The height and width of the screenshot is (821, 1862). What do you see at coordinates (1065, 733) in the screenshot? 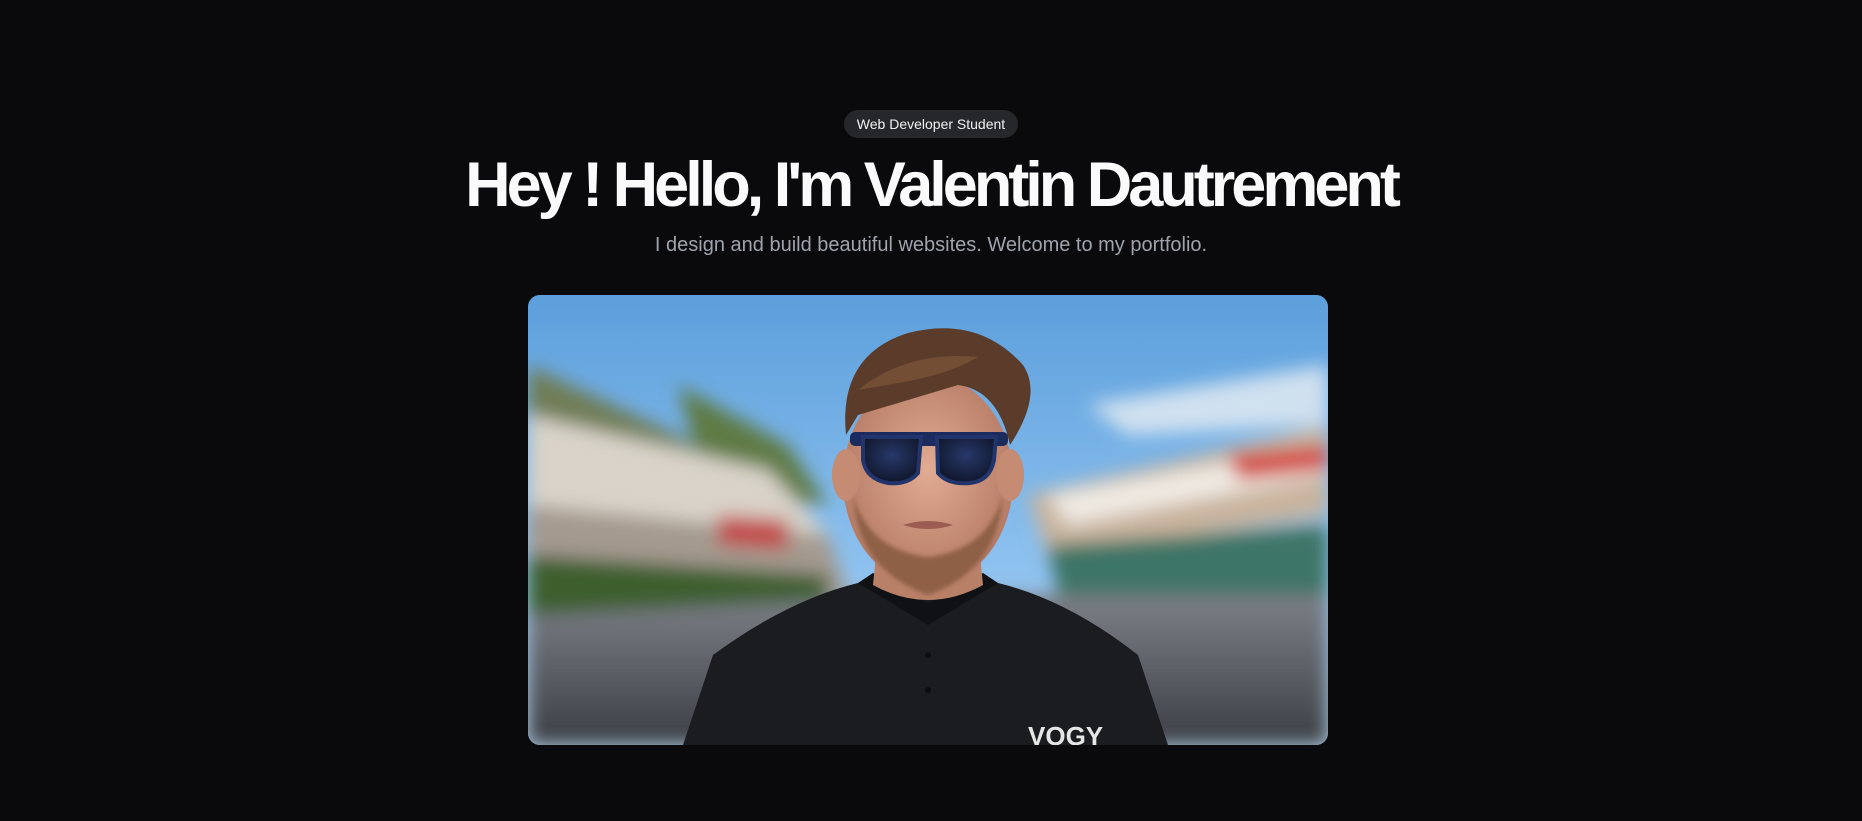
I see `shirt-print: VOGY` at bounding box center [1065, 733].